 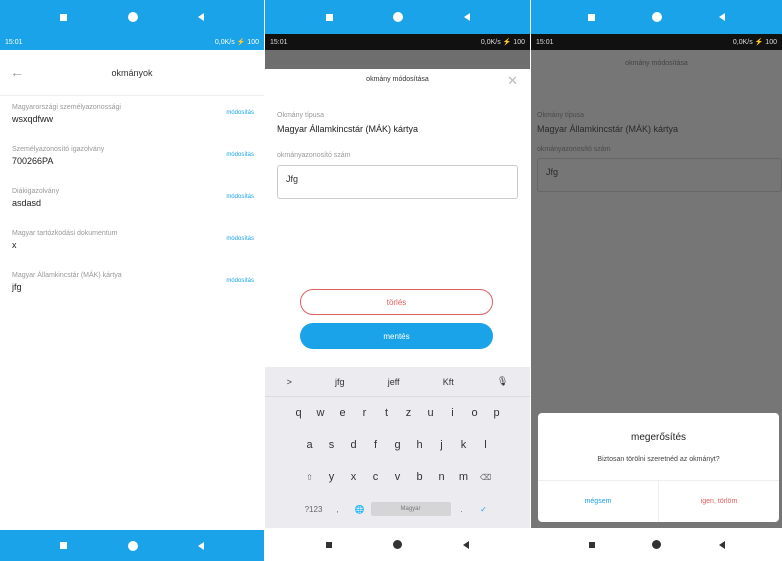 What do you see at coordinates (65, 233) in the screenshot?
I see `document-label: Magyar tartózkodási dokumentum` at bounding box center [65, 233].